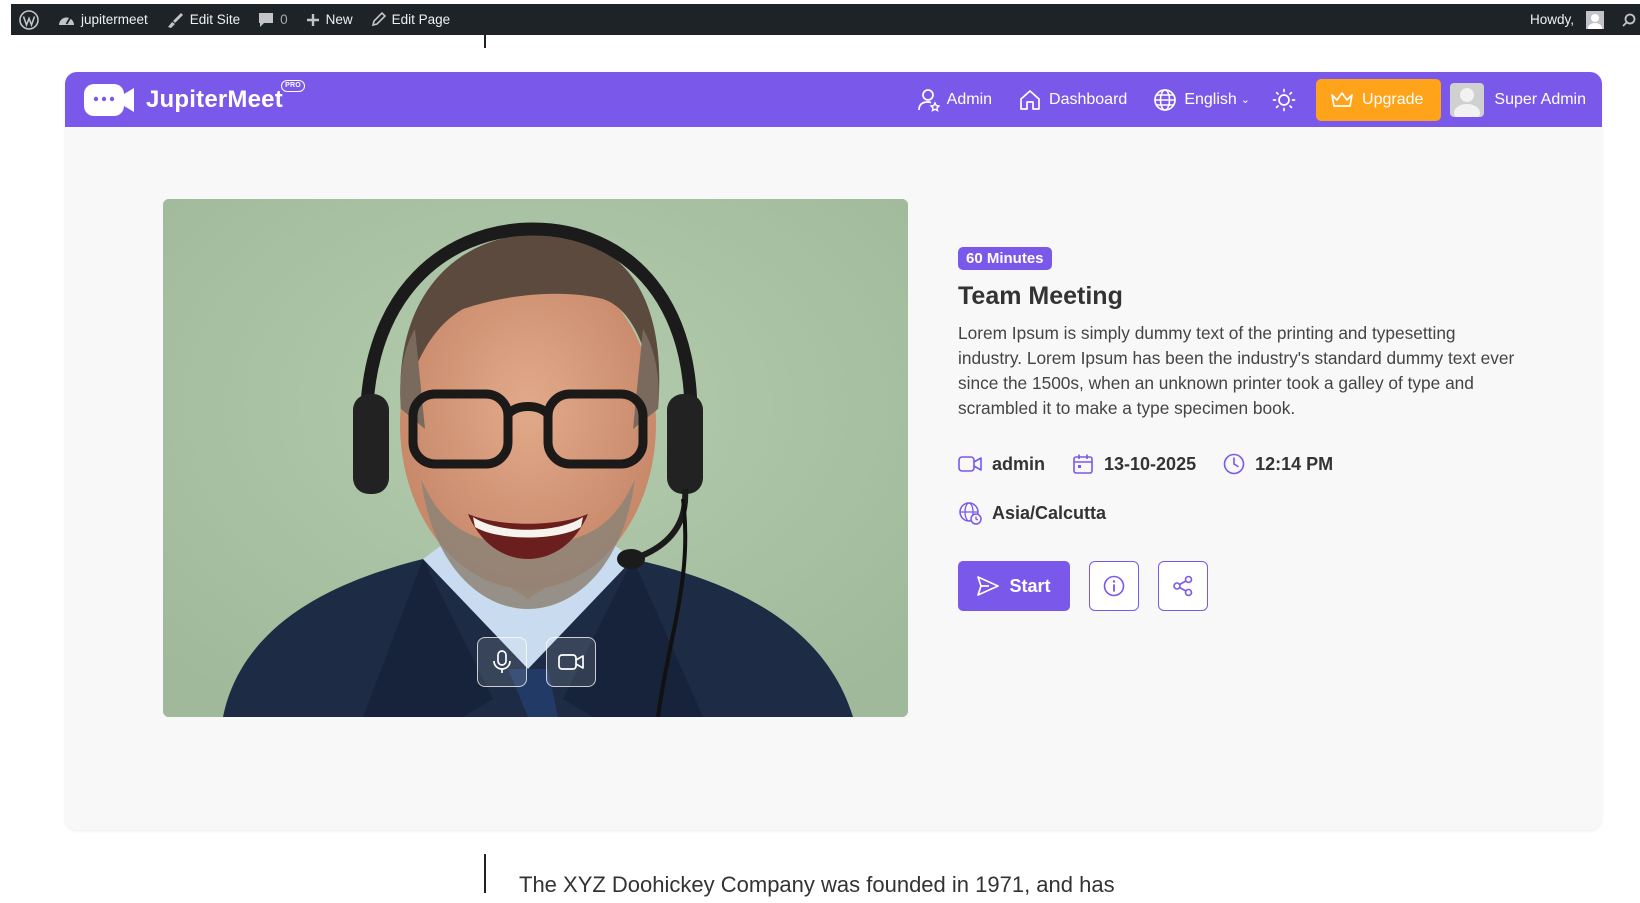  I want to click on pro-badge: PRO, so click(293, 85).